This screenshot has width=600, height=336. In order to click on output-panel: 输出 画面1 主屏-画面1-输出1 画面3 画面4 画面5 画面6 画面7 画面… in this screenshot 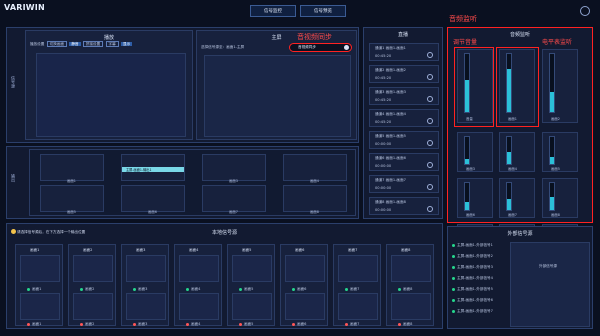, I will do `click(182, 182)`.